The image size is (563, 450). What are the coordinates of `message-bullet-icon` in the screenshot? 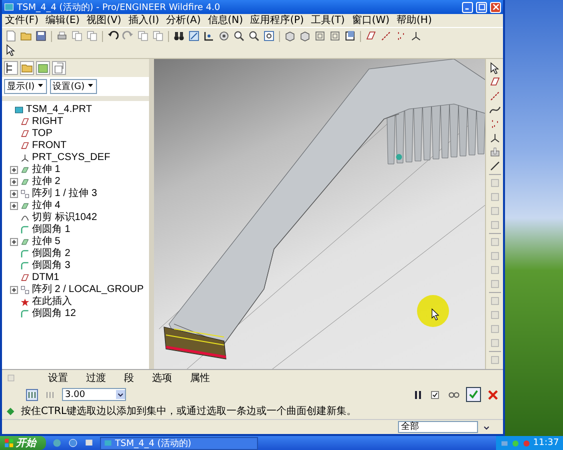 It's located at (10, 411).